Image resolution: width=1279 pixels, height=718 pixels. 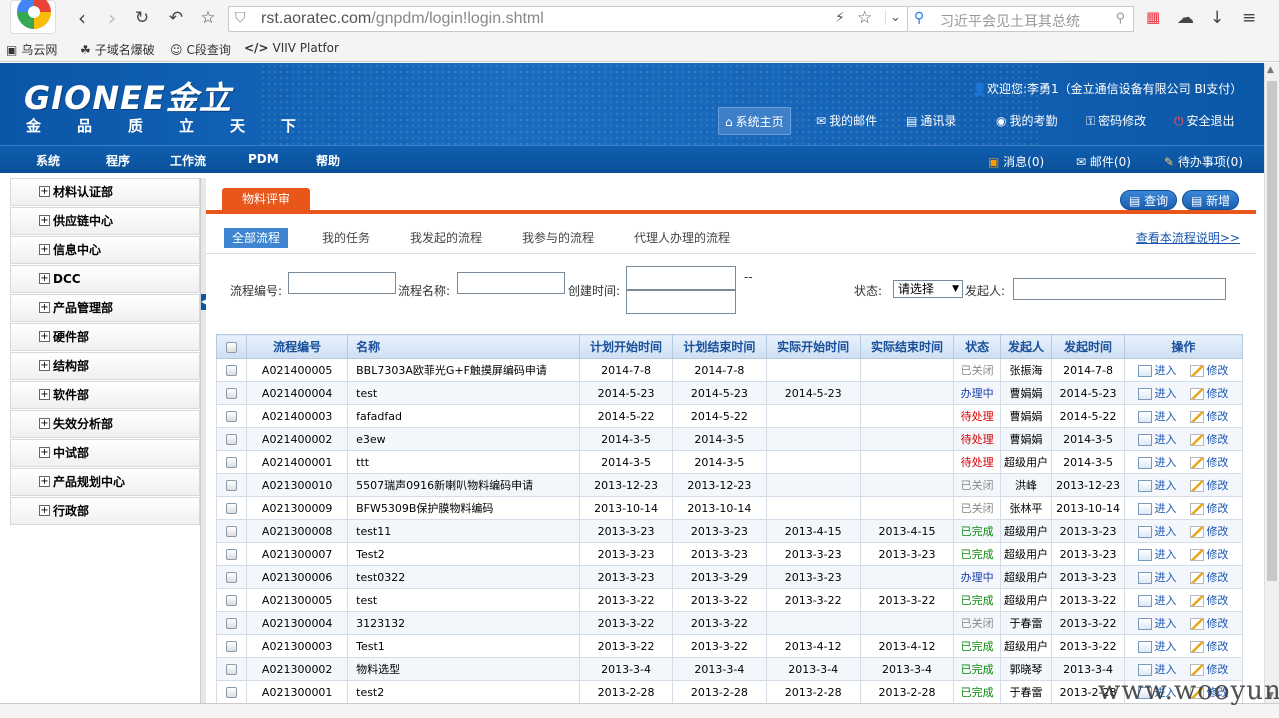 I want to click on sidebar-item-structure: + 结构部, so click(x=105, y=366).